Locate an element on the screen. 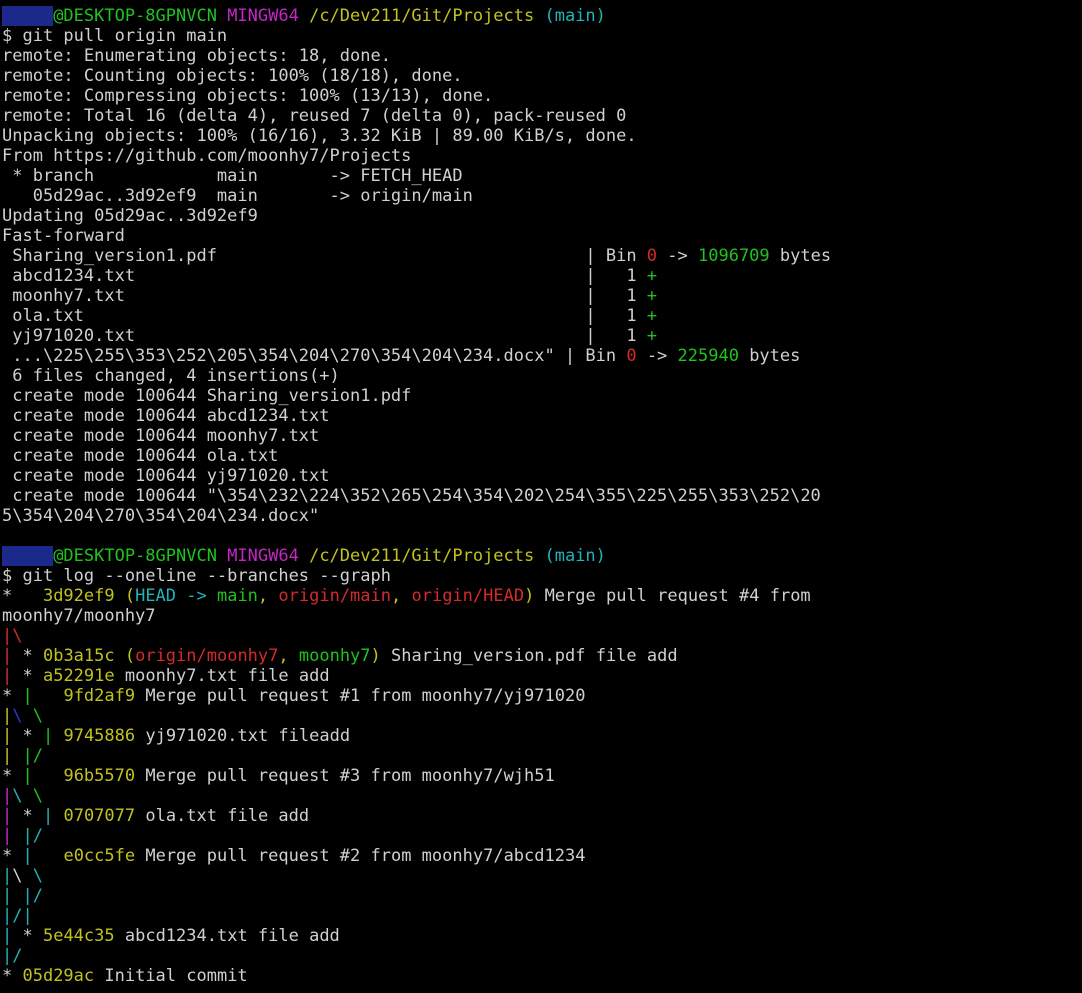 This screenshot has height=993, width=1082. terminal-text: * branch main -> FETCH_HEAD is located at coordinates (232, 176).